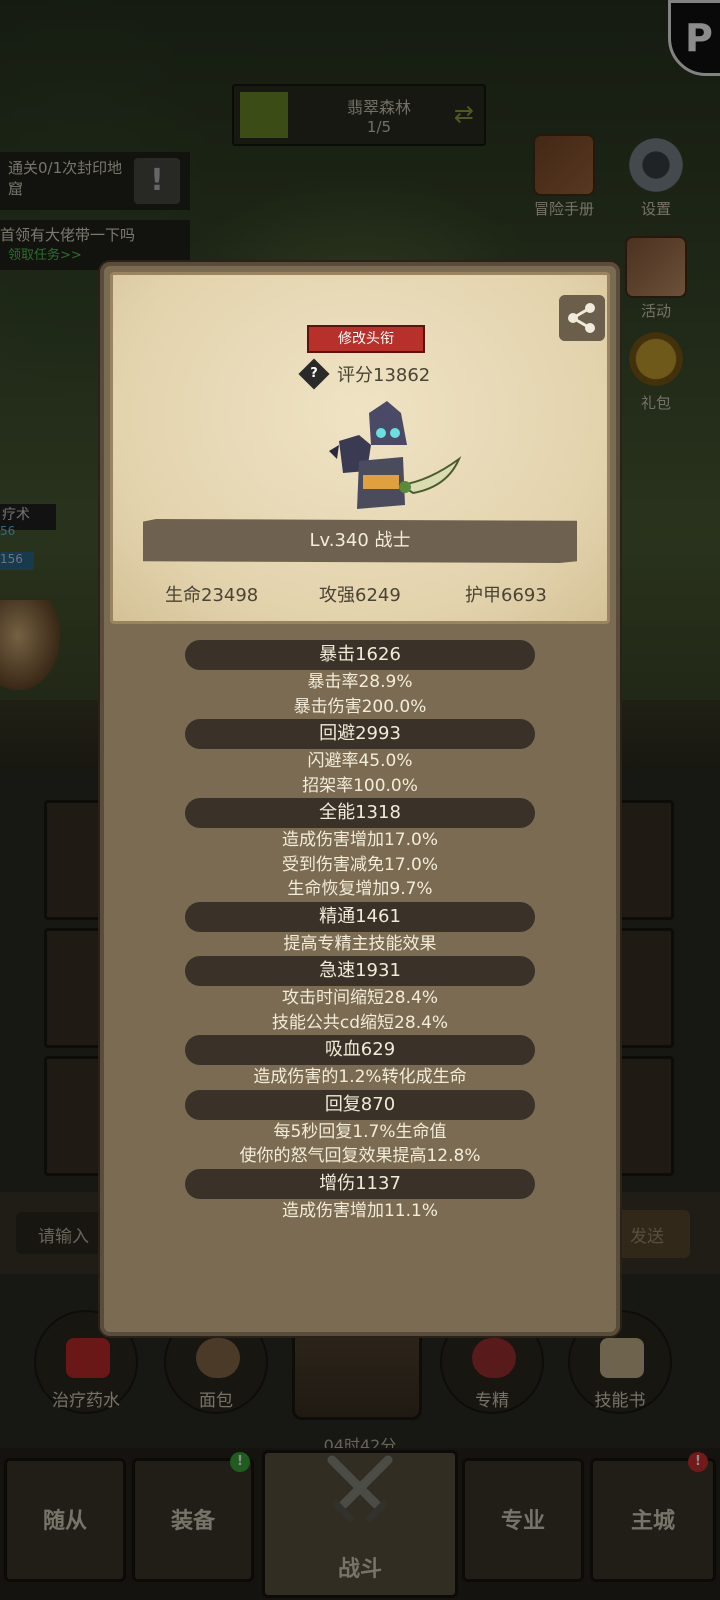 This screenshot has width=720, height=1600. I want to click on stat-detail: 每5秒回复1.7%生命值, so click(360, 1131).